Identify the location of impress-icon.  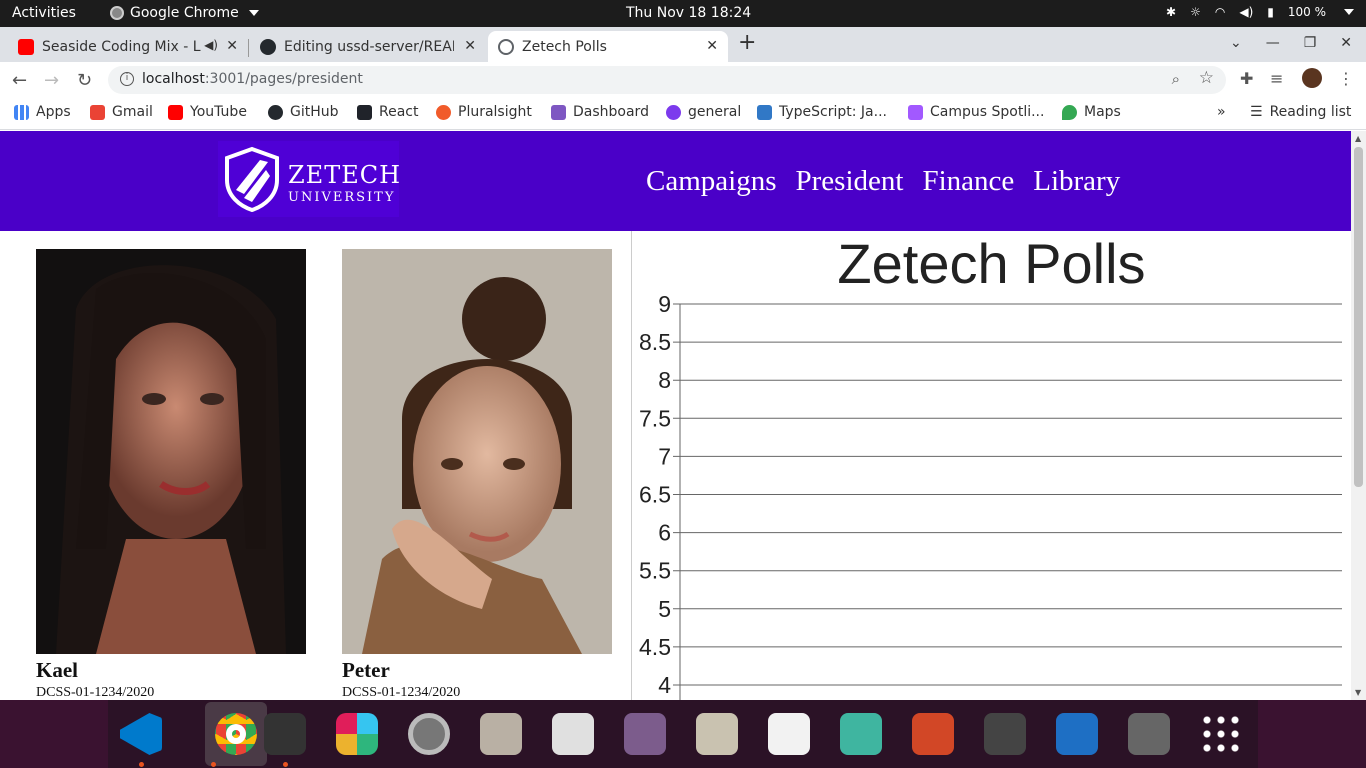
(933, 734).